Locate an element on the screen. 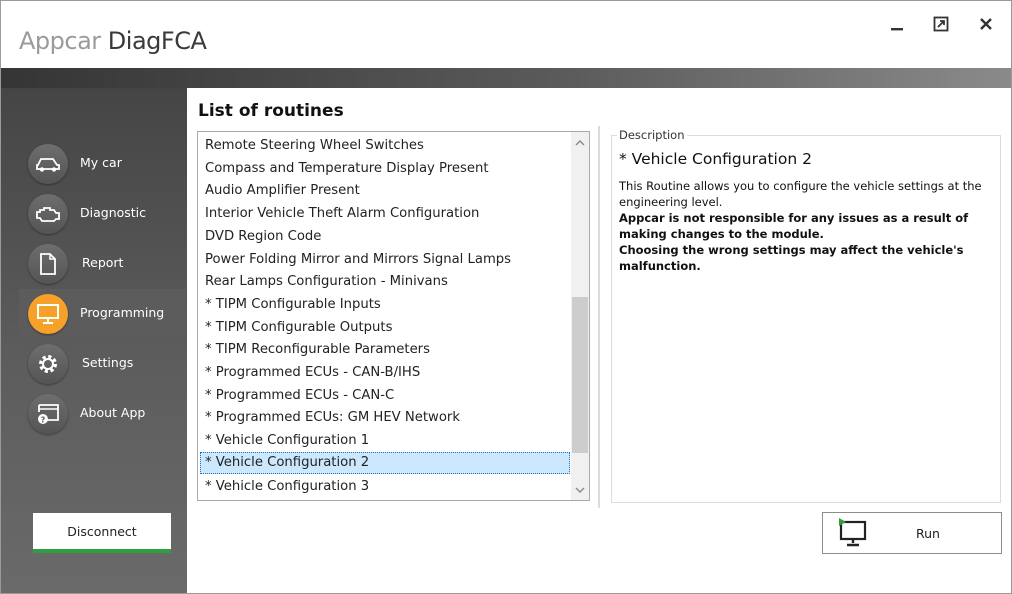  list-scrollbar is located at coordinates (580, 316).